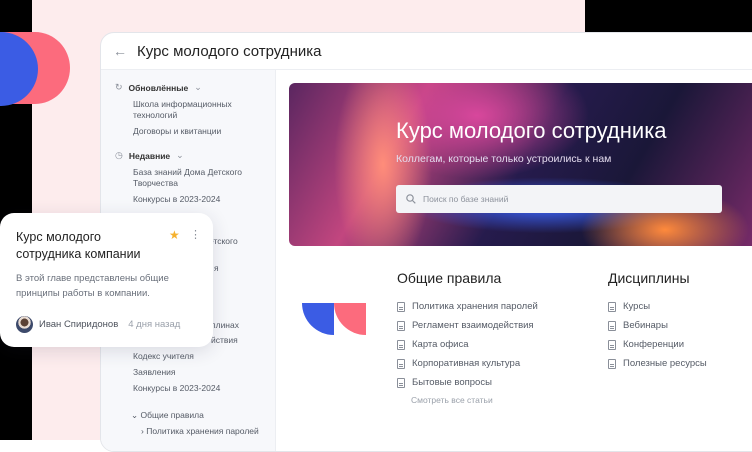 Image resolution: width=752 pixels, height=452 pixels. I want to click on tree-item: › Политика хранения паролей, so click(211, 431).